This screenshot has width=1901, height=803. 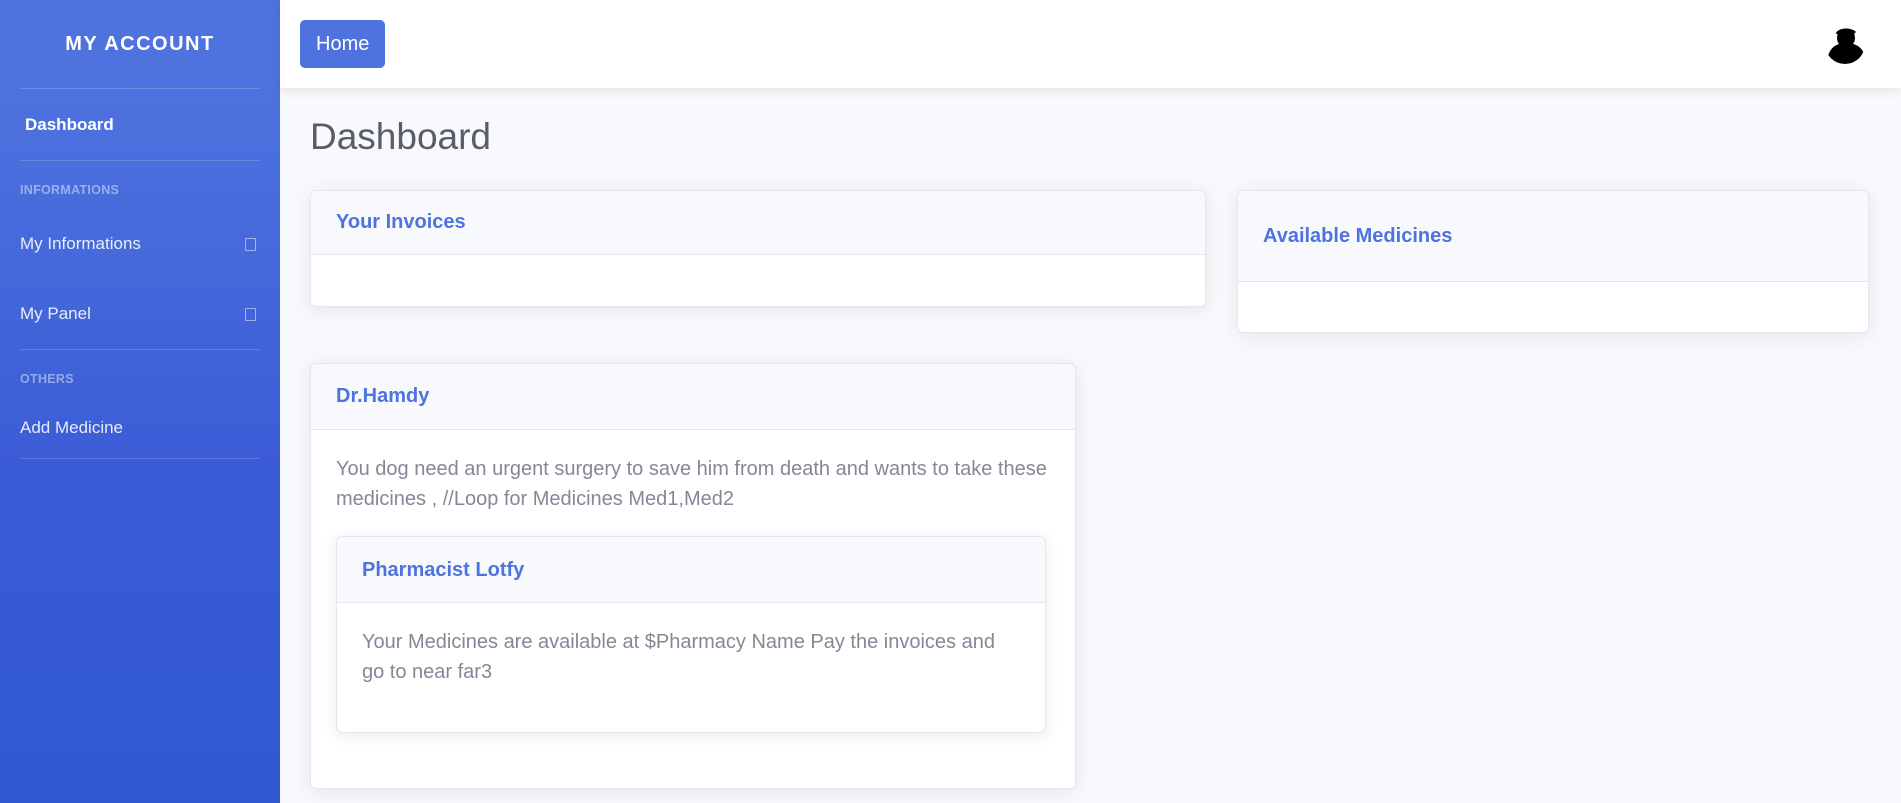 What do you see at coordinates (443, 569) in the screenshot?
I see `pharmacist-card-title: Pharmacist Lotfy` at bounding box center [443, 569].